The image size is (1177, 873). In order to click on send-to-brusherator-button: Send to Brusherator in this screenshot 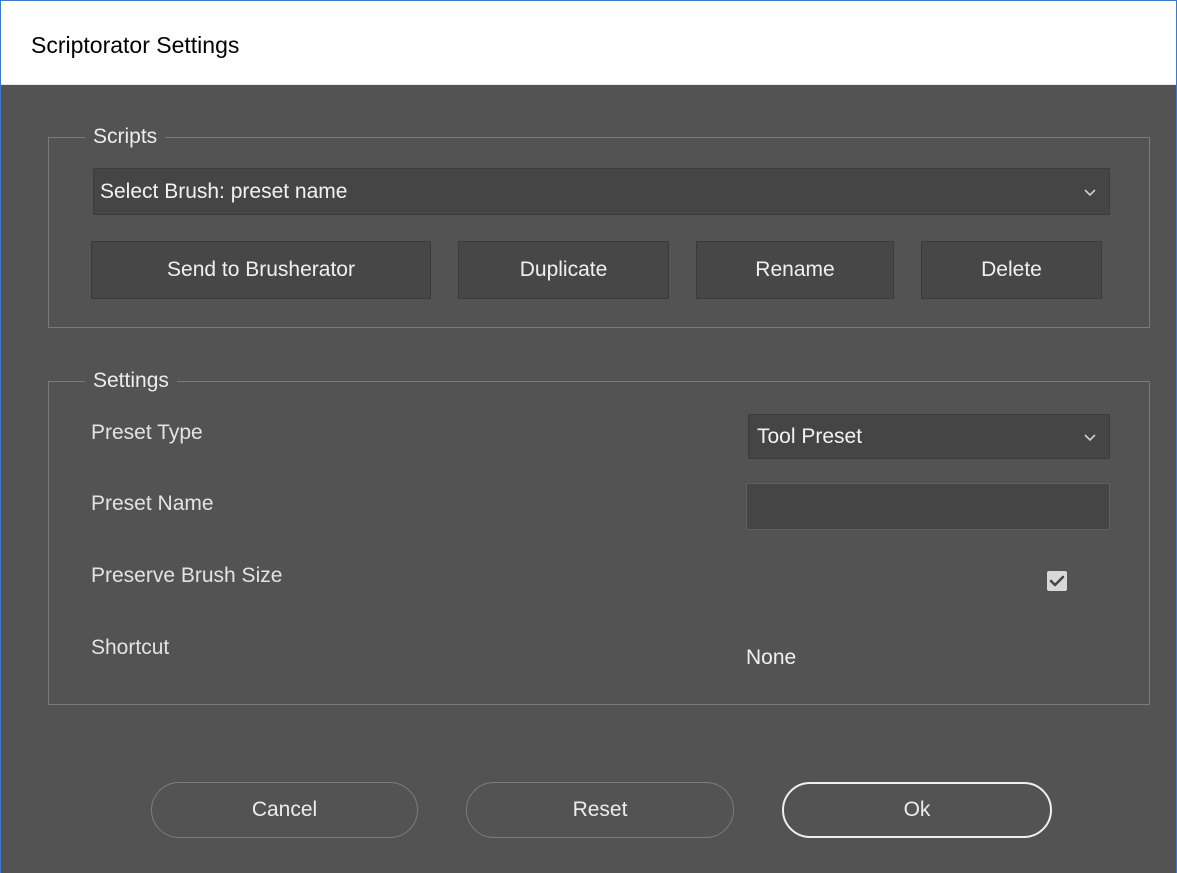, I will do `click(261, 270)`.